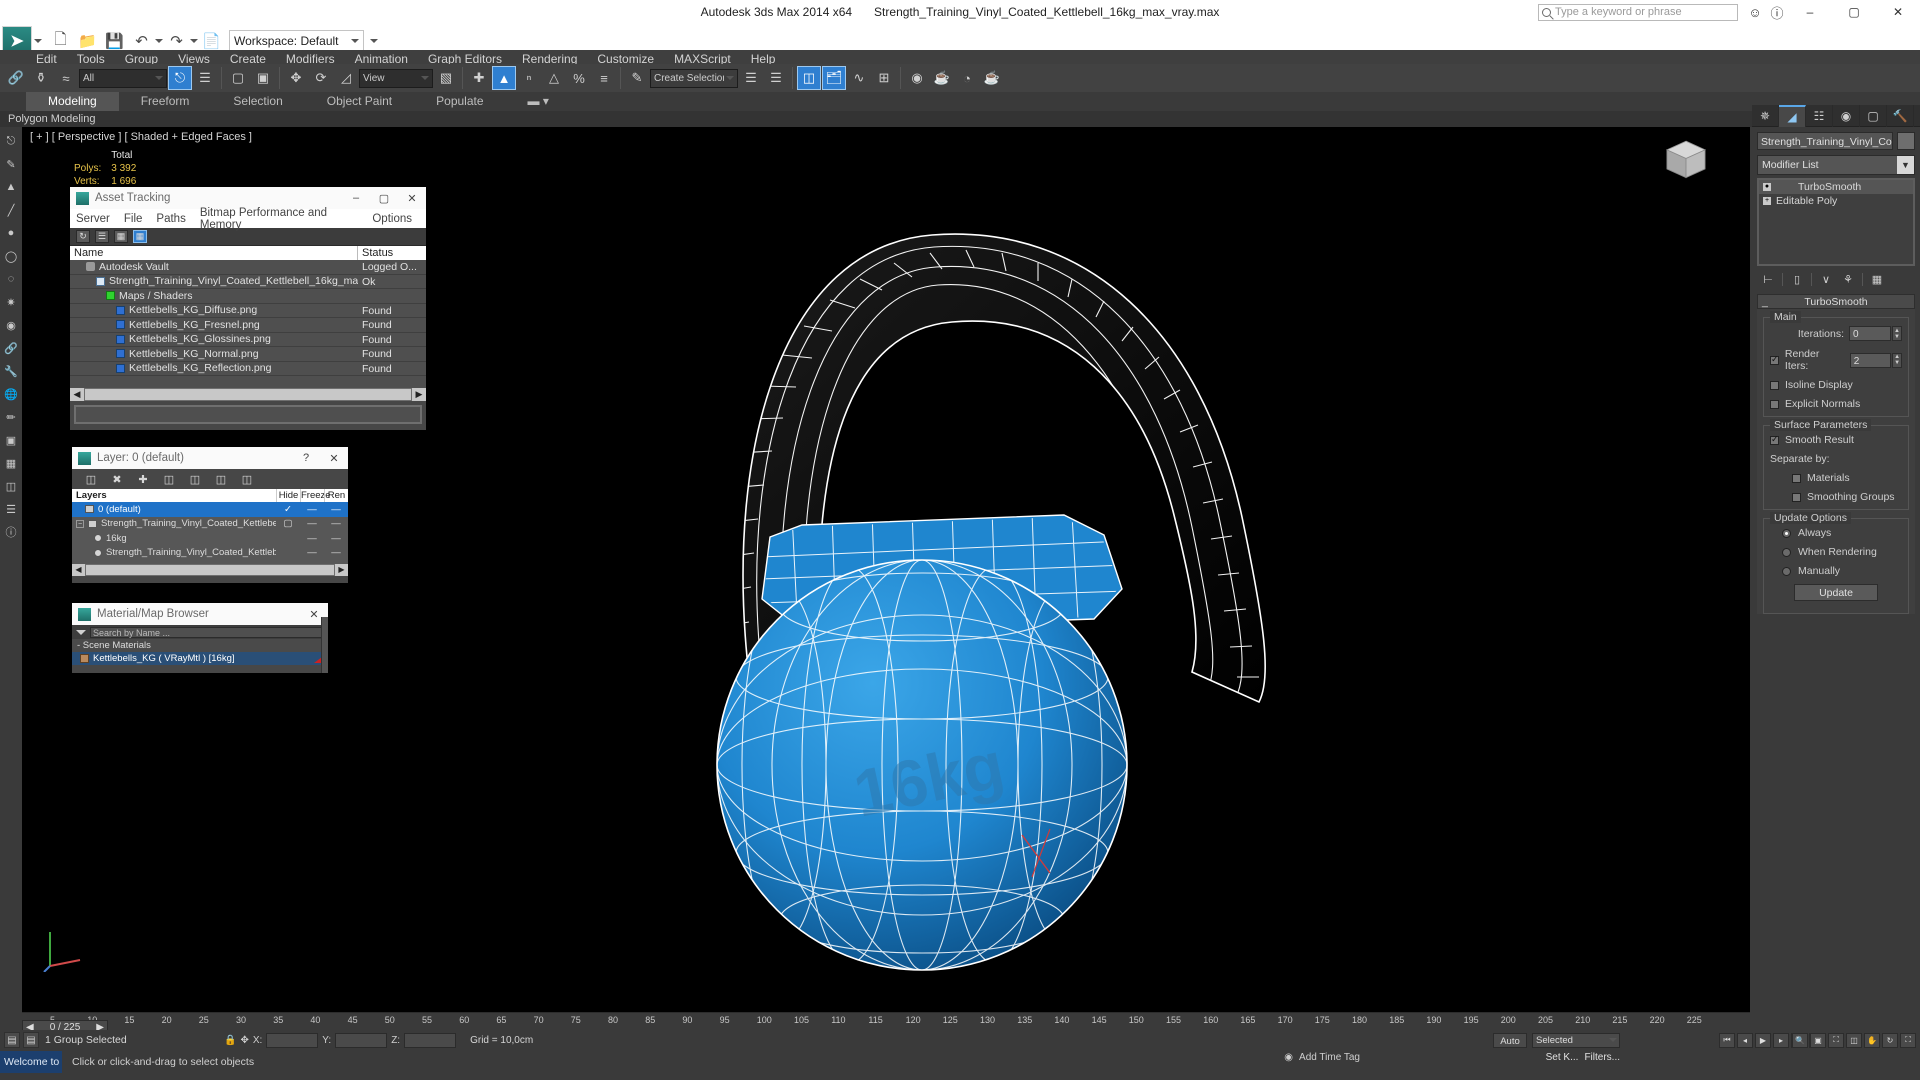  Describe the element at coordinates (248, 296) in the screenshot. I see `asset-row: Maps / Shaders` at that location.